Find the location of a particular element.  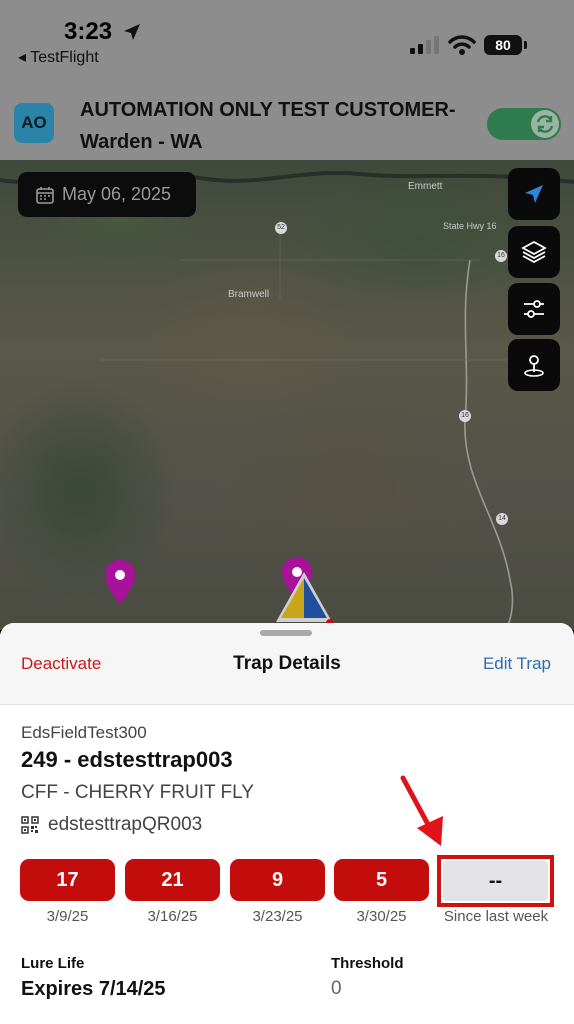

trap-count-date: 3/23/25 is located at coordinates (277, 916).